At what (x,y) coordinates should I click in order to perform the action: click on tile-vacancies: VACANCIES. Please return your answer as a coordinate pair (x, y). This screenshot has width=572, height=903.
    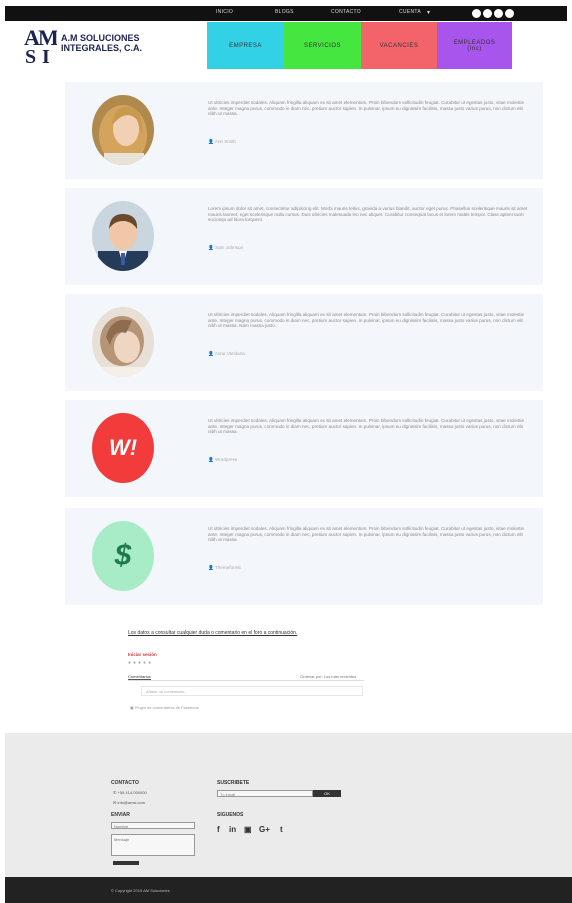
    Looking at the image, I should click on (399, 45).